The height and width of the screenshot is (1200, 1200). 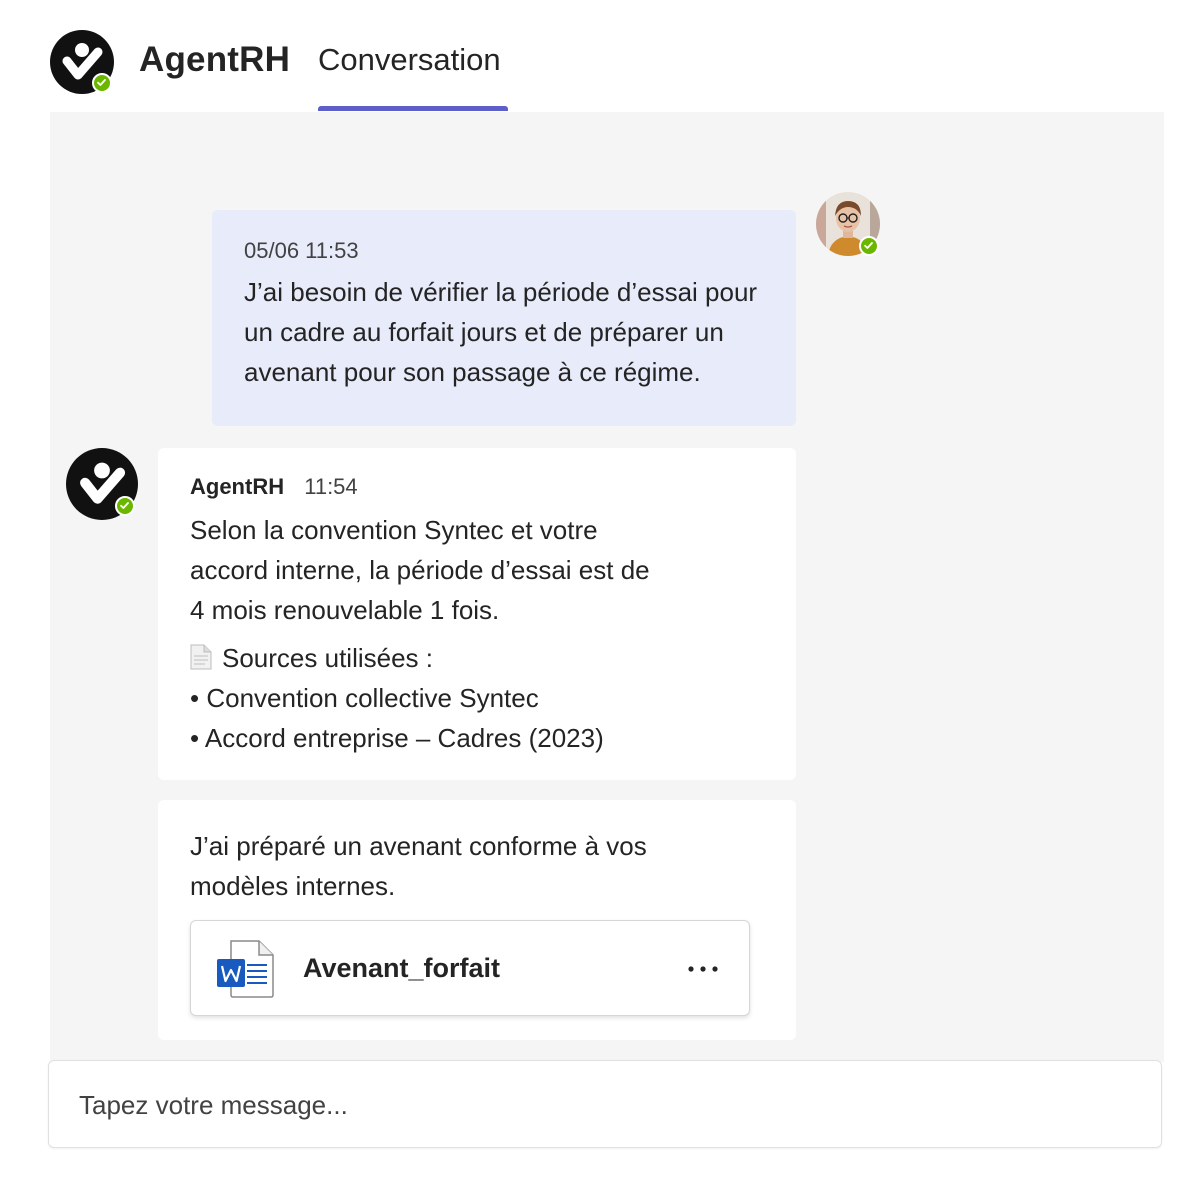 I want to click on file-attachment-card: Avenant_forfait, so click(x=470, y=968).